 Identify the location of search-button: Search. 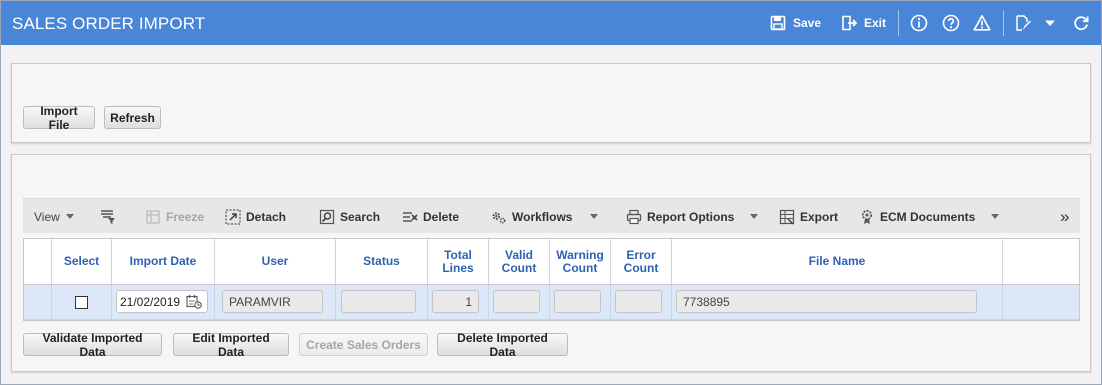
(349, 216).